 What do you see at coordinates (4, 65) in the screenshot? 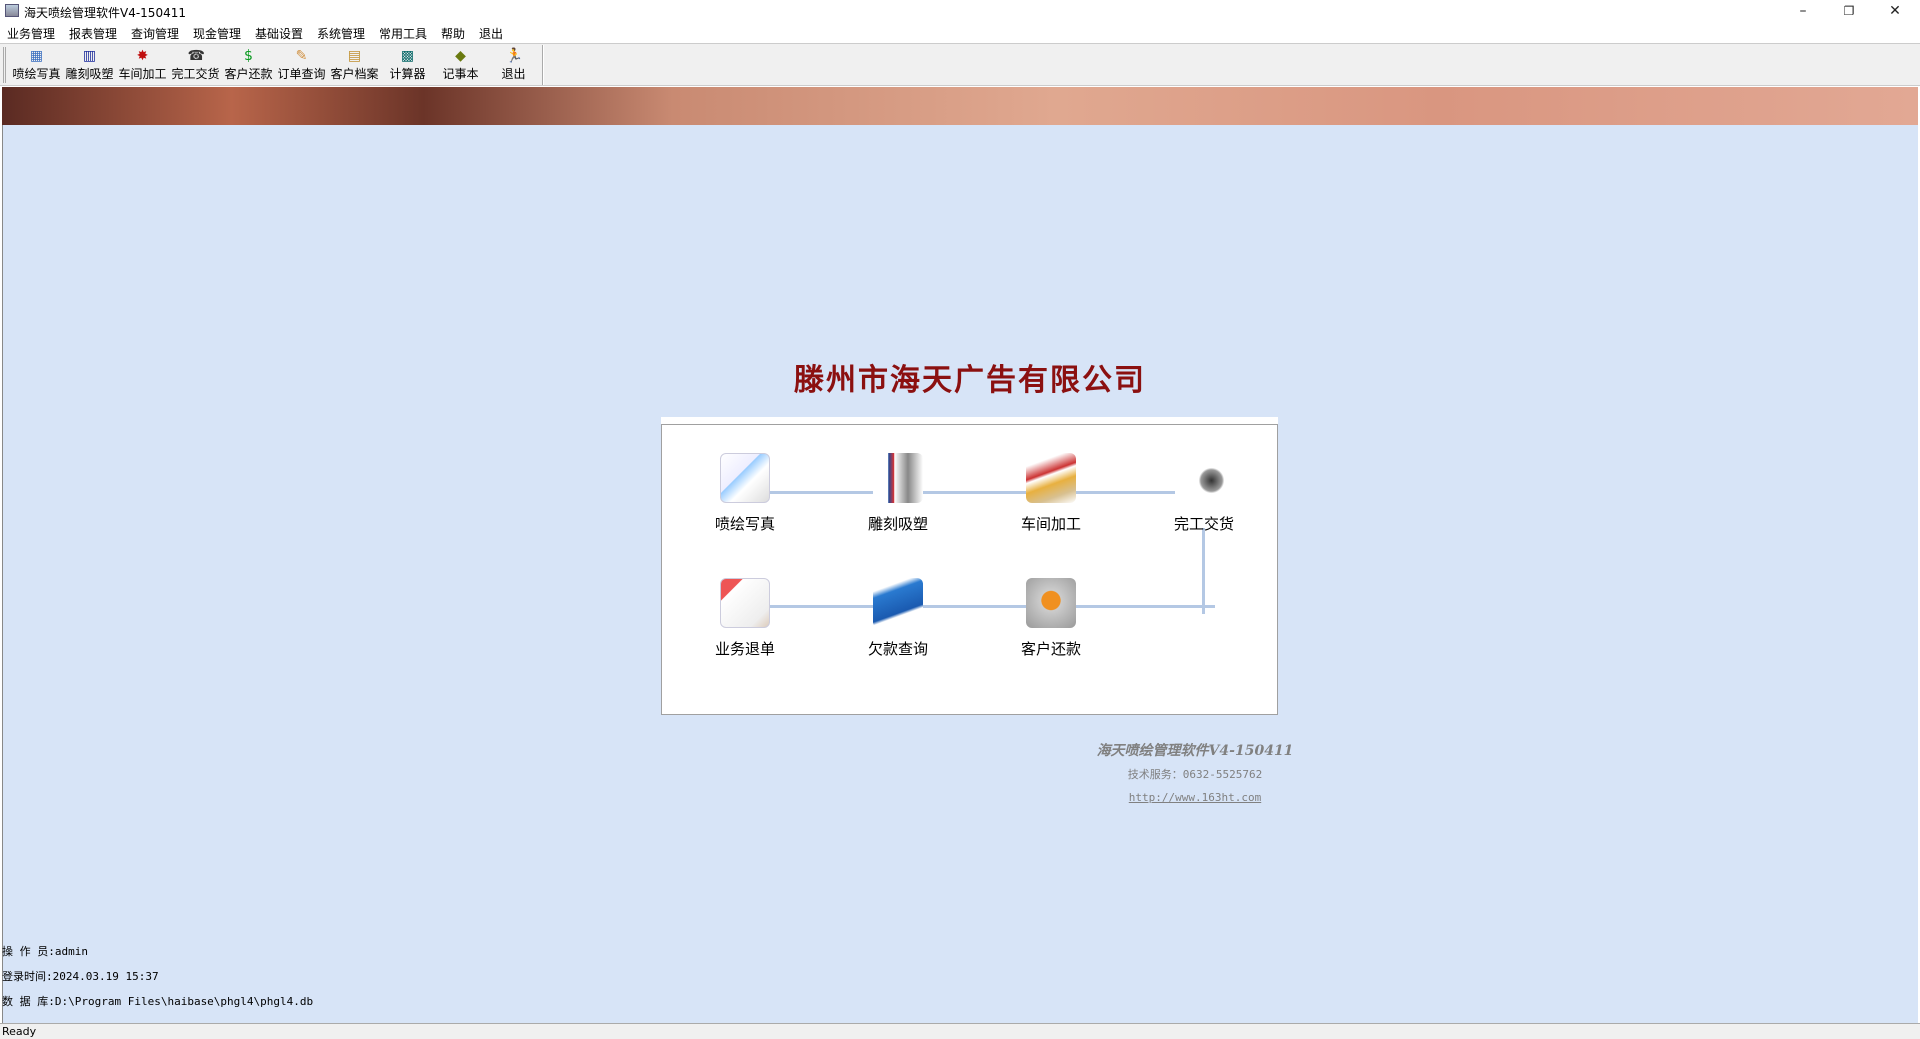
I see `toolbar-grip` at bounding box center [4, 65].